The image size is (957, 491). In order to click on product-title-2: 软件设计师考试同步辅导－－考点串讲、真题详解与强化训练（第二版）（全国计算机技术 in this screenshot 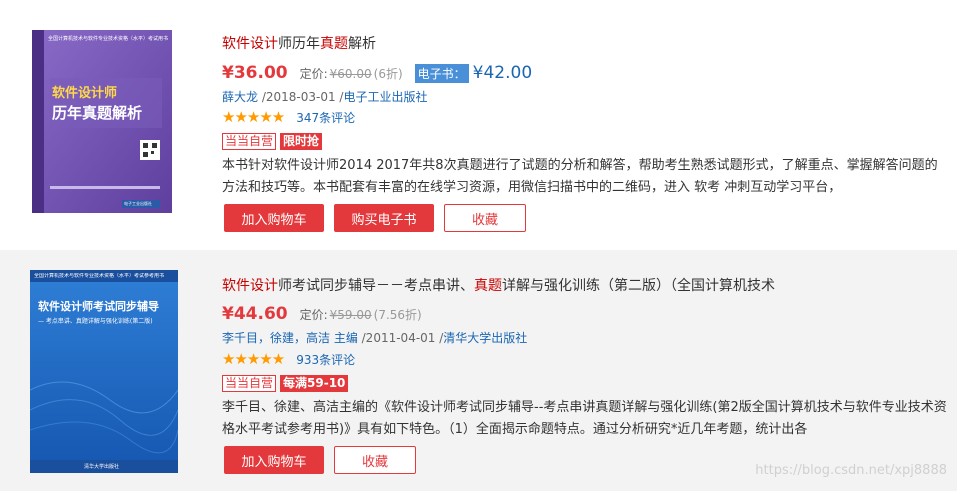, I will do `click(498, 285)`.